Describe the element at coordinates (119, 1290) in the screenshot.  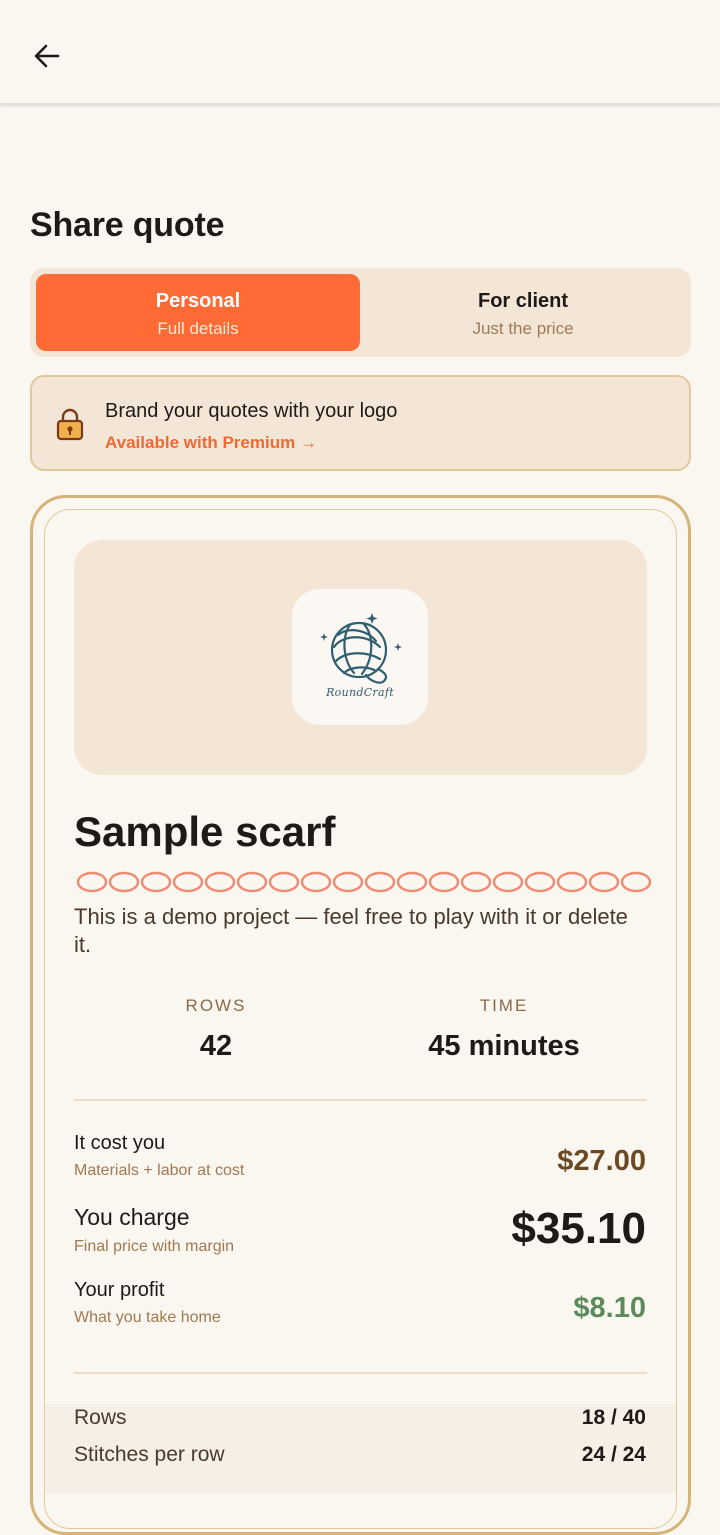
I see `profit-label: Your profit` at that location.